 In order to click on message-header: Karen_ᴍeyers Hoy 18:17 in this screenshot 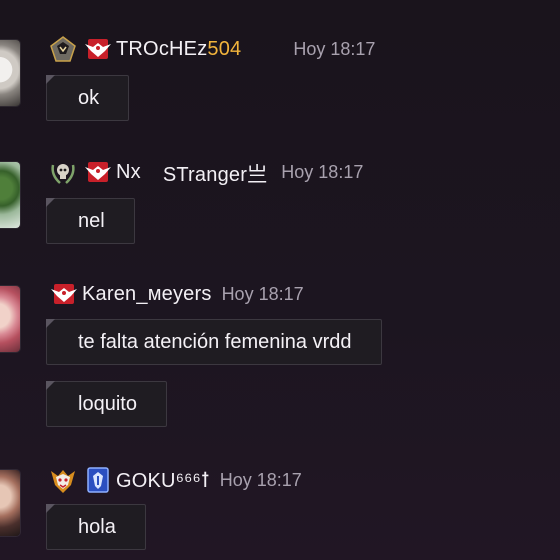, I will do `click(176, 294)`.